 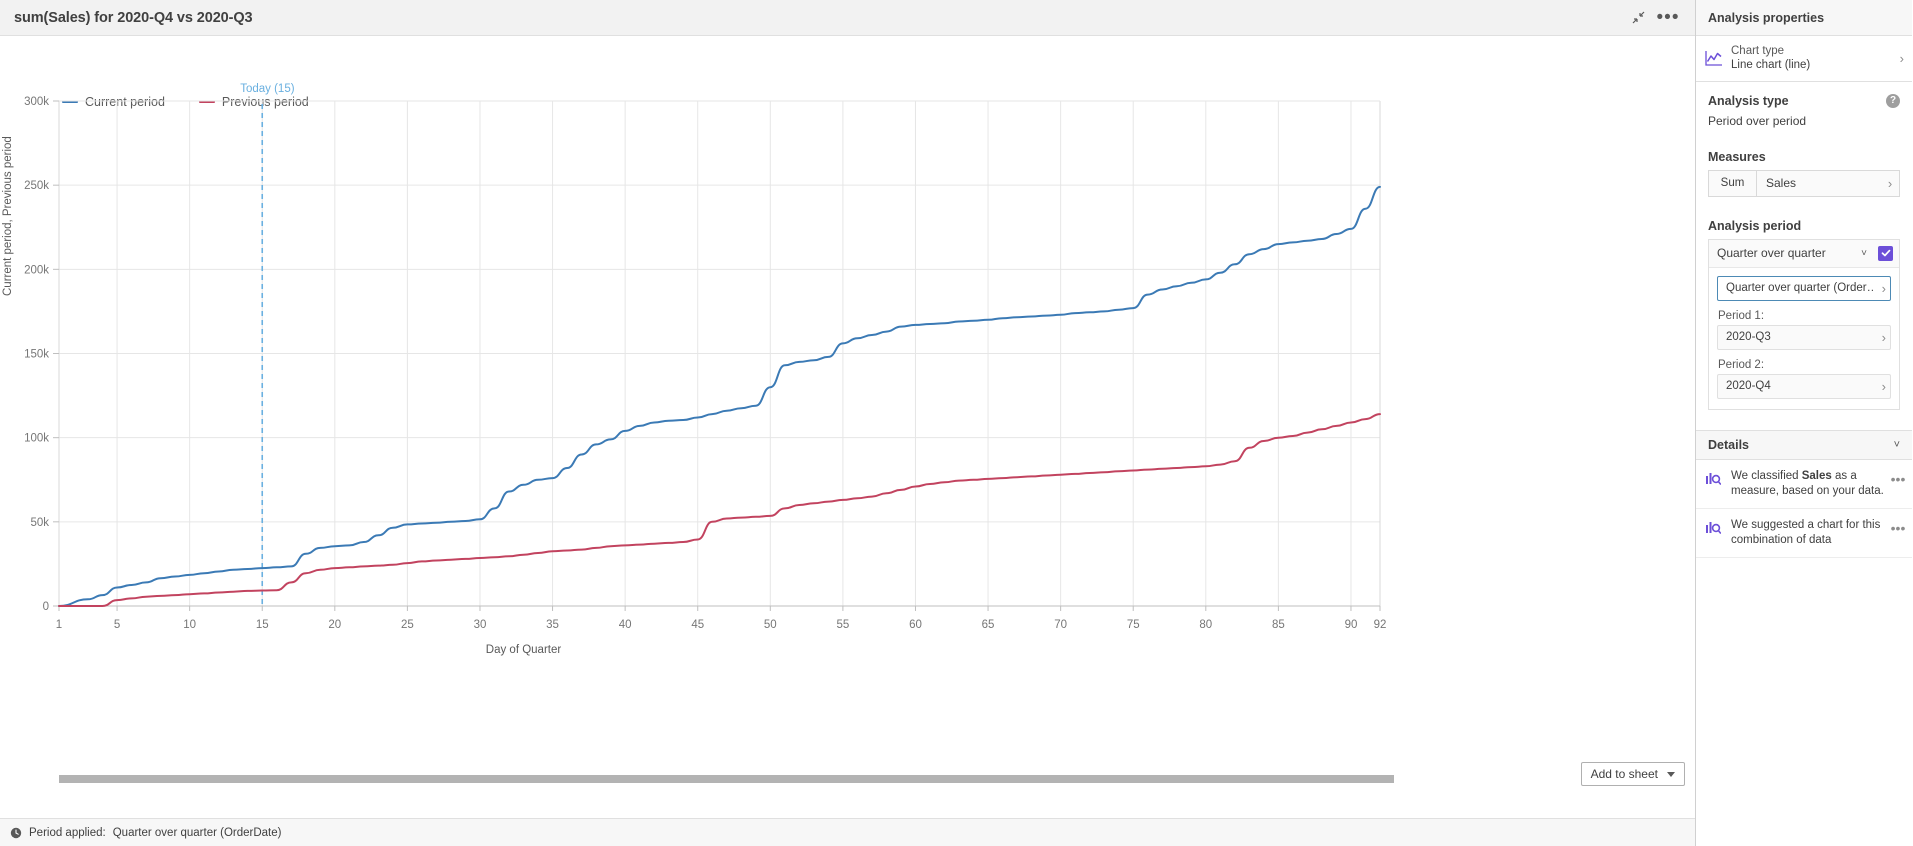 I want to click on x-tick-label: 1, so click(x=59, y=625).